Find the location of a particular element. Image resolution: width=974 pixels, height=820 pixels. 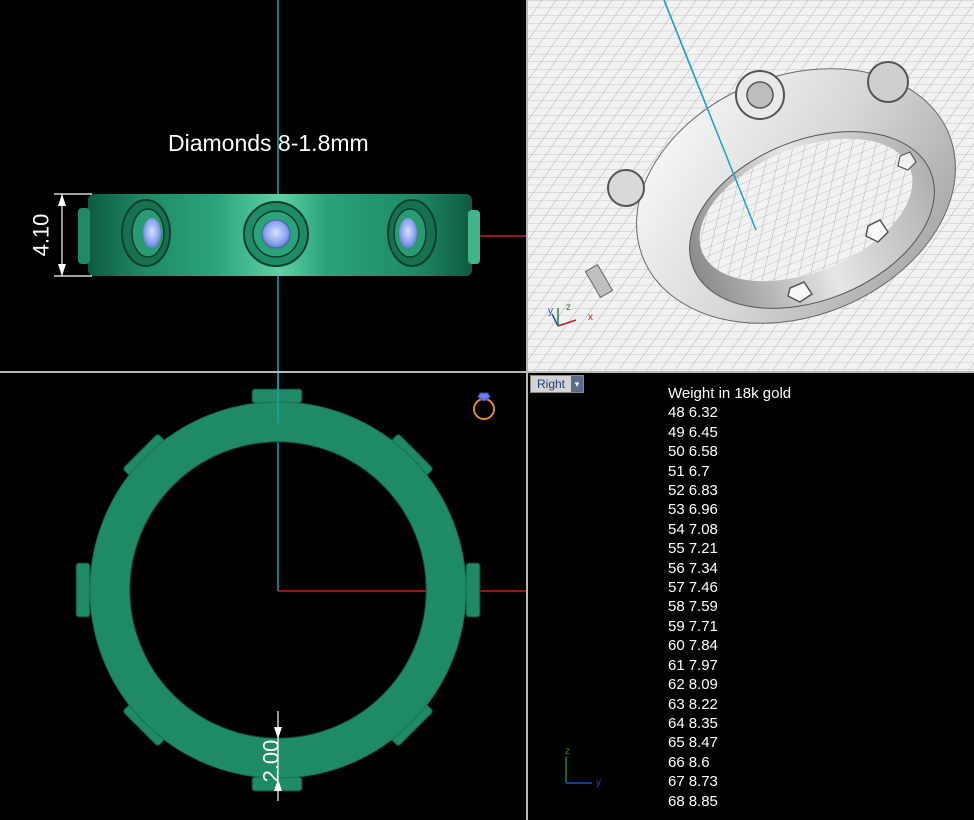

width-dimension-label: 2.00 is located at coordinates (271, 761).